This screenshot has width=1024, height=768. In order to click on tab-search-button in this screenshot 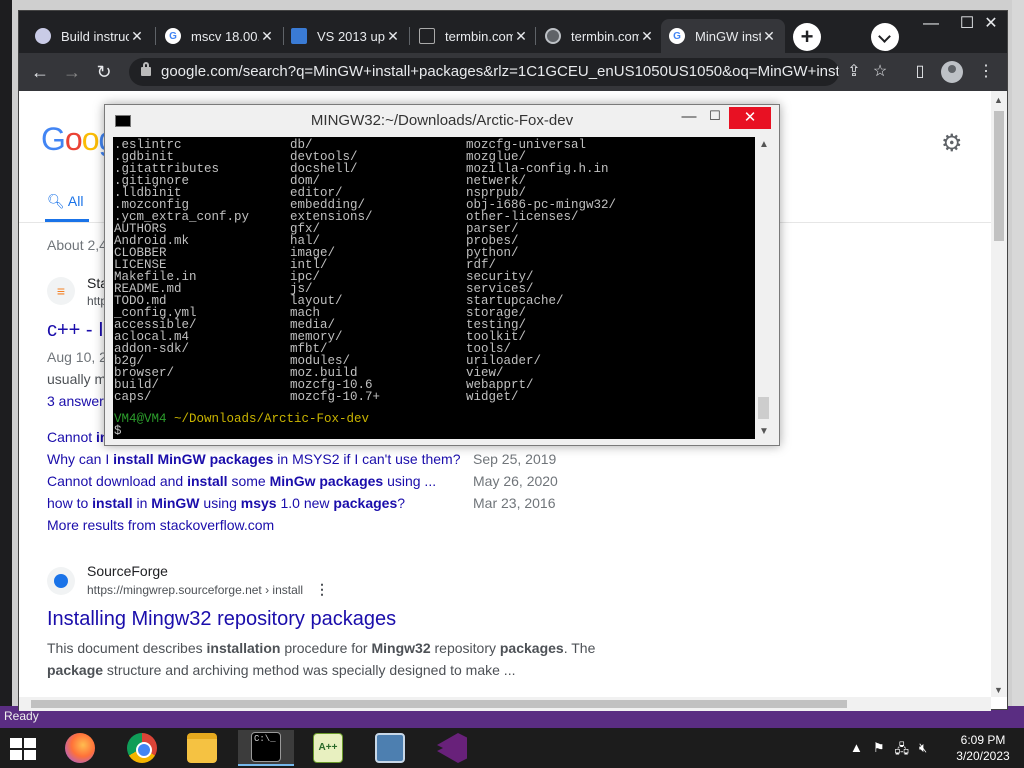, I will do `click(885, 37)`.